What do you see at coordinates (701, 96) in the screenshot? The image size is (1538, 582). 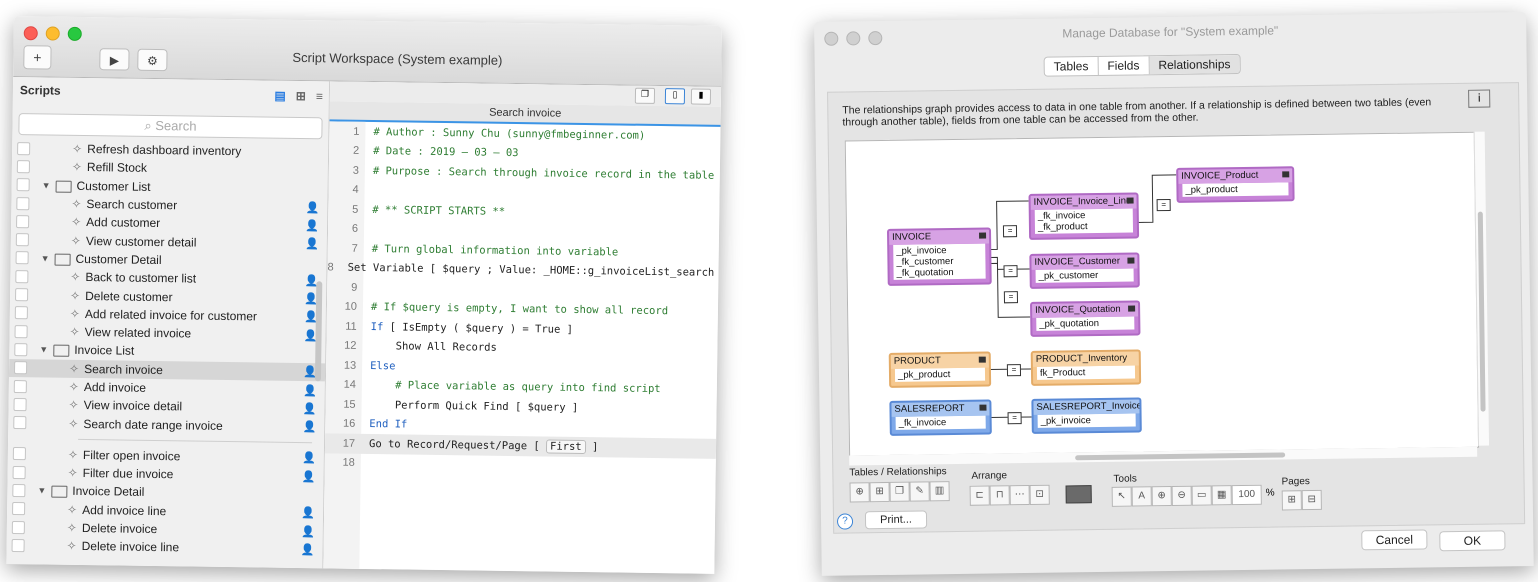 I see `right-pane-icon: ▮` at bounding box center [701, 96].